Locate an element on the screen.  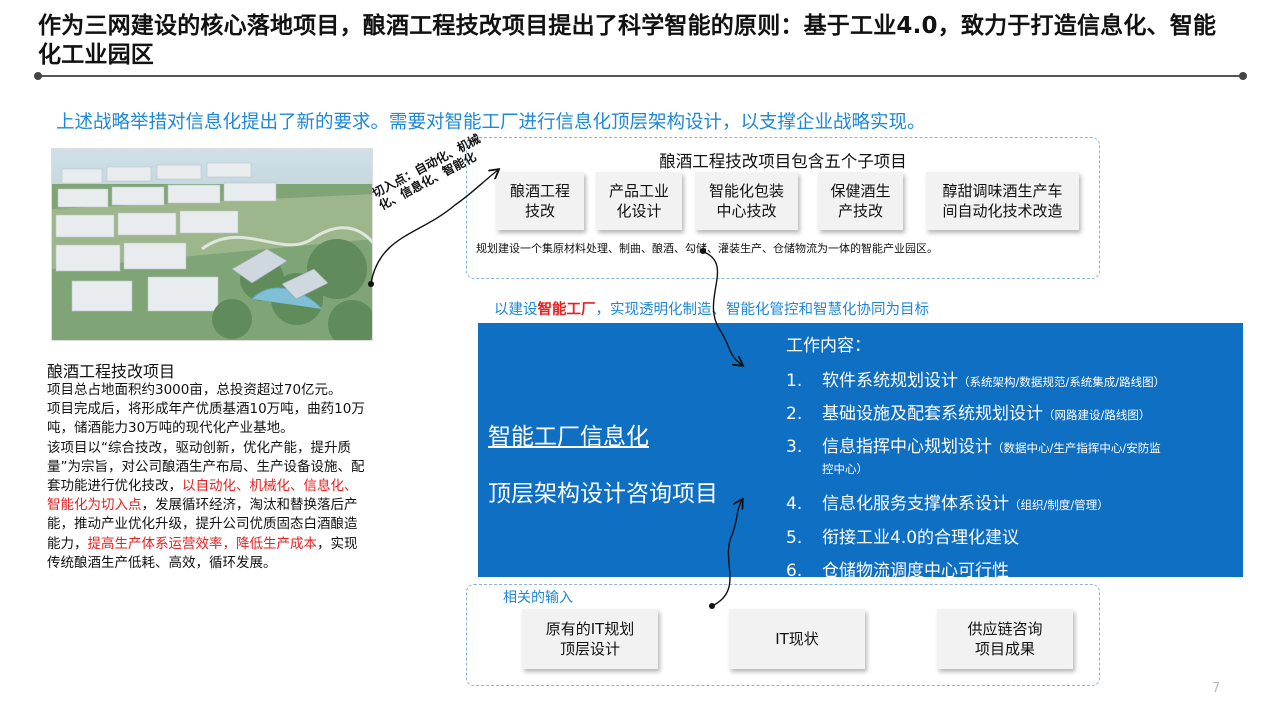
work-item: 6. 仓储物流调度中心可行性 is located at coordinates (897, 568).